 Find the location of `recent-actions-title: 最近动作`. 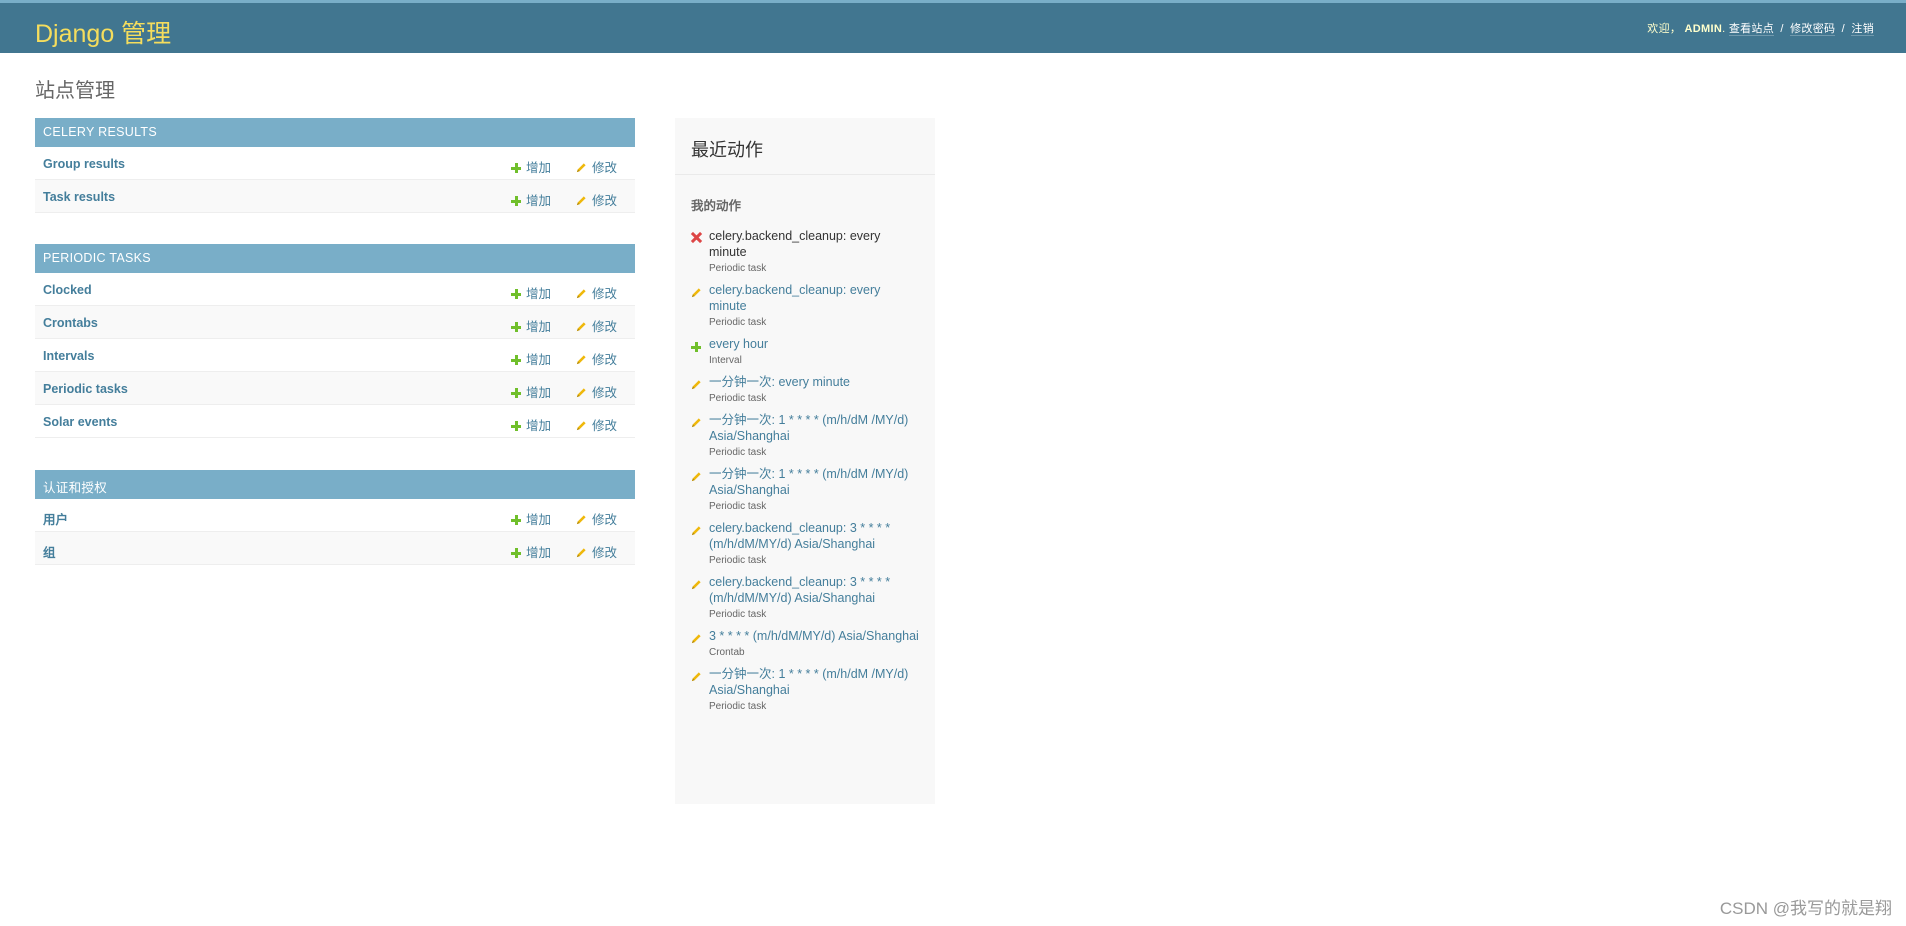

recent-actions-title: 最近动作 is located at coordinates (805, 146).